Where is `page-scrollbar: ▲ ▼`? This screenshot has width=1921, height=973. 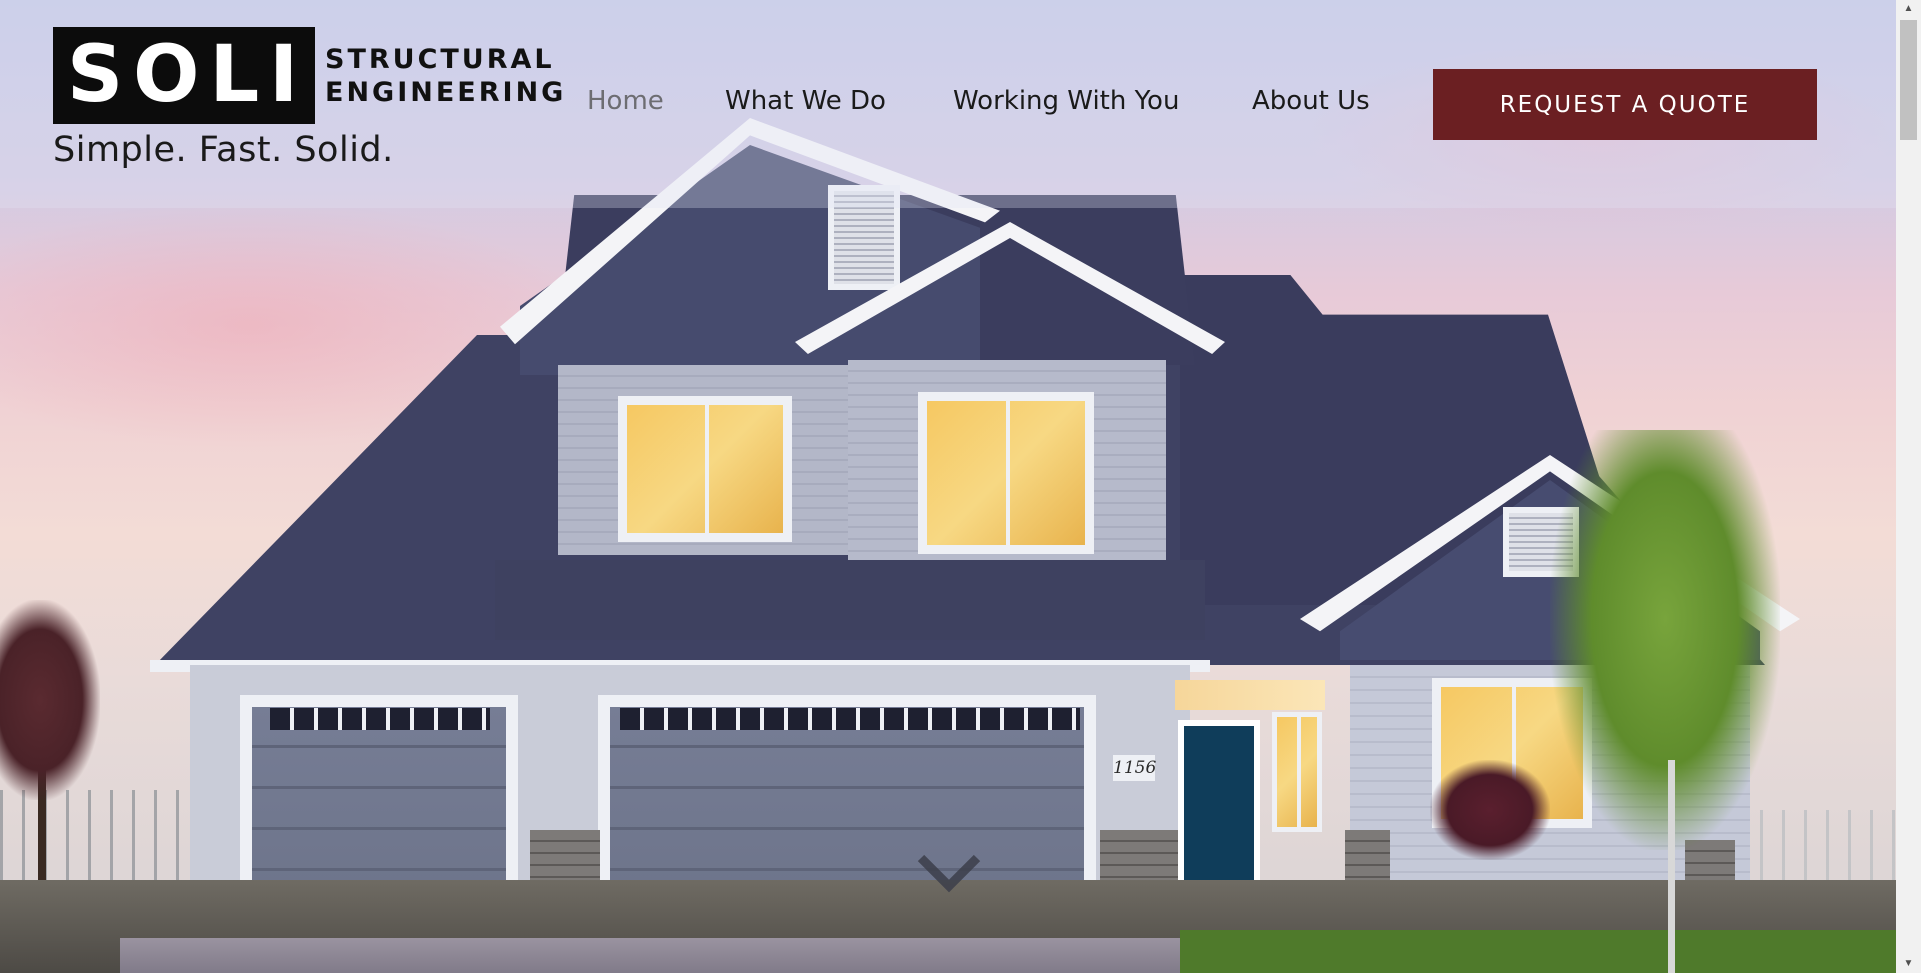 page-scrollbar: ▲ ▼ is located at coordinates (1908, 486).